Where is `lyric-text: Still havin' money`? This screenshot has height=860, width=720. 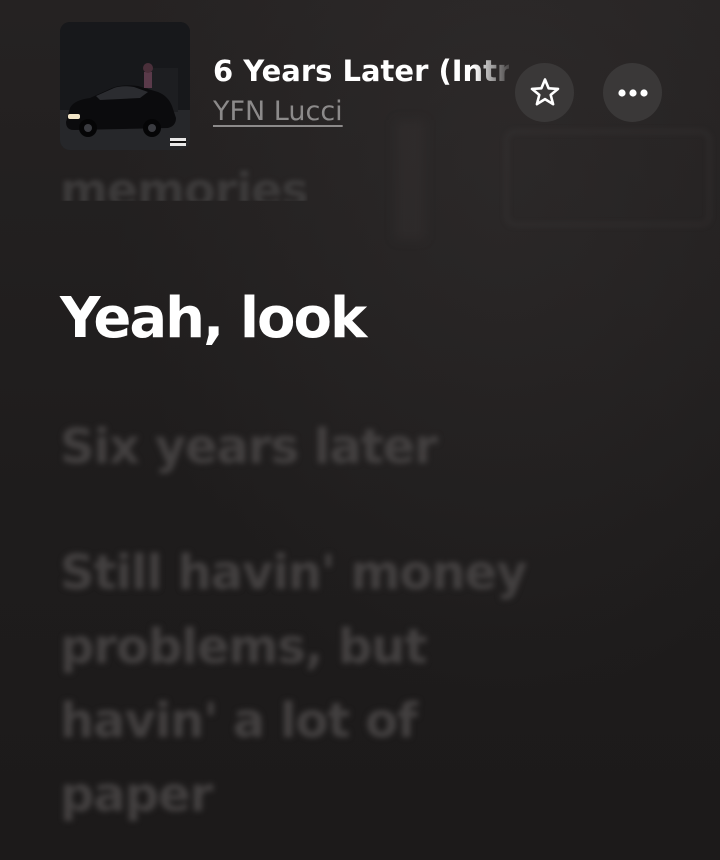 lyric-text: Still havin' money is located at coordinates (293, 573).